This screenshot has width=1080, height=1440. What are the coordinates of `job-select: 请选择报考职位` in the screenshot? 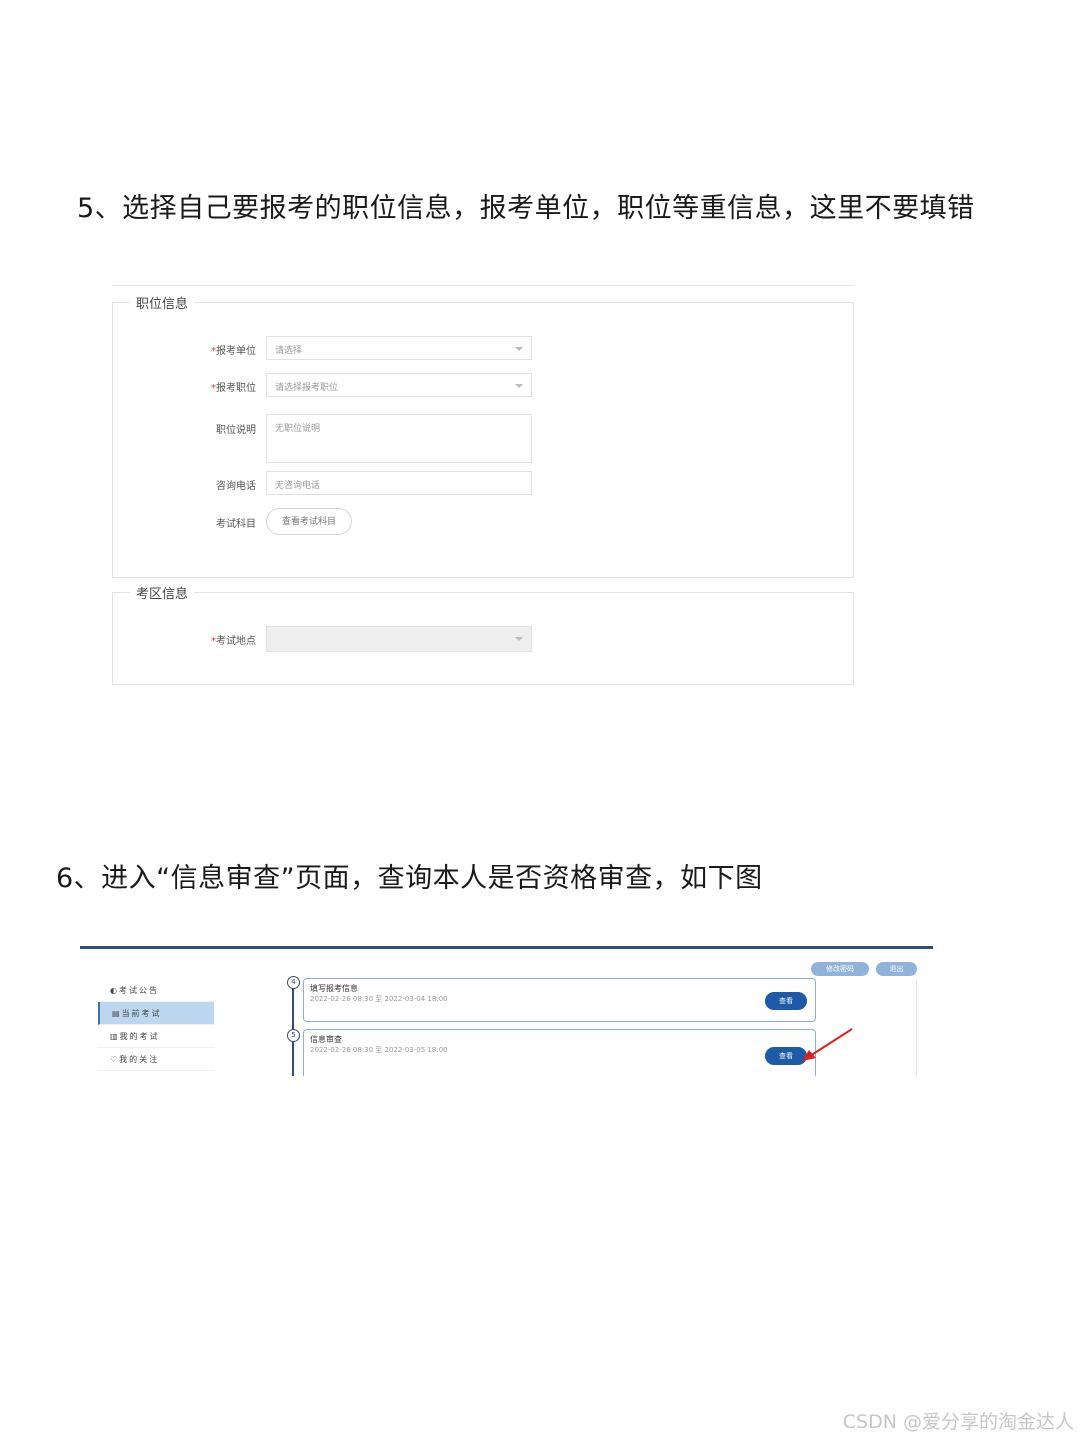 It's located at (399, 385).